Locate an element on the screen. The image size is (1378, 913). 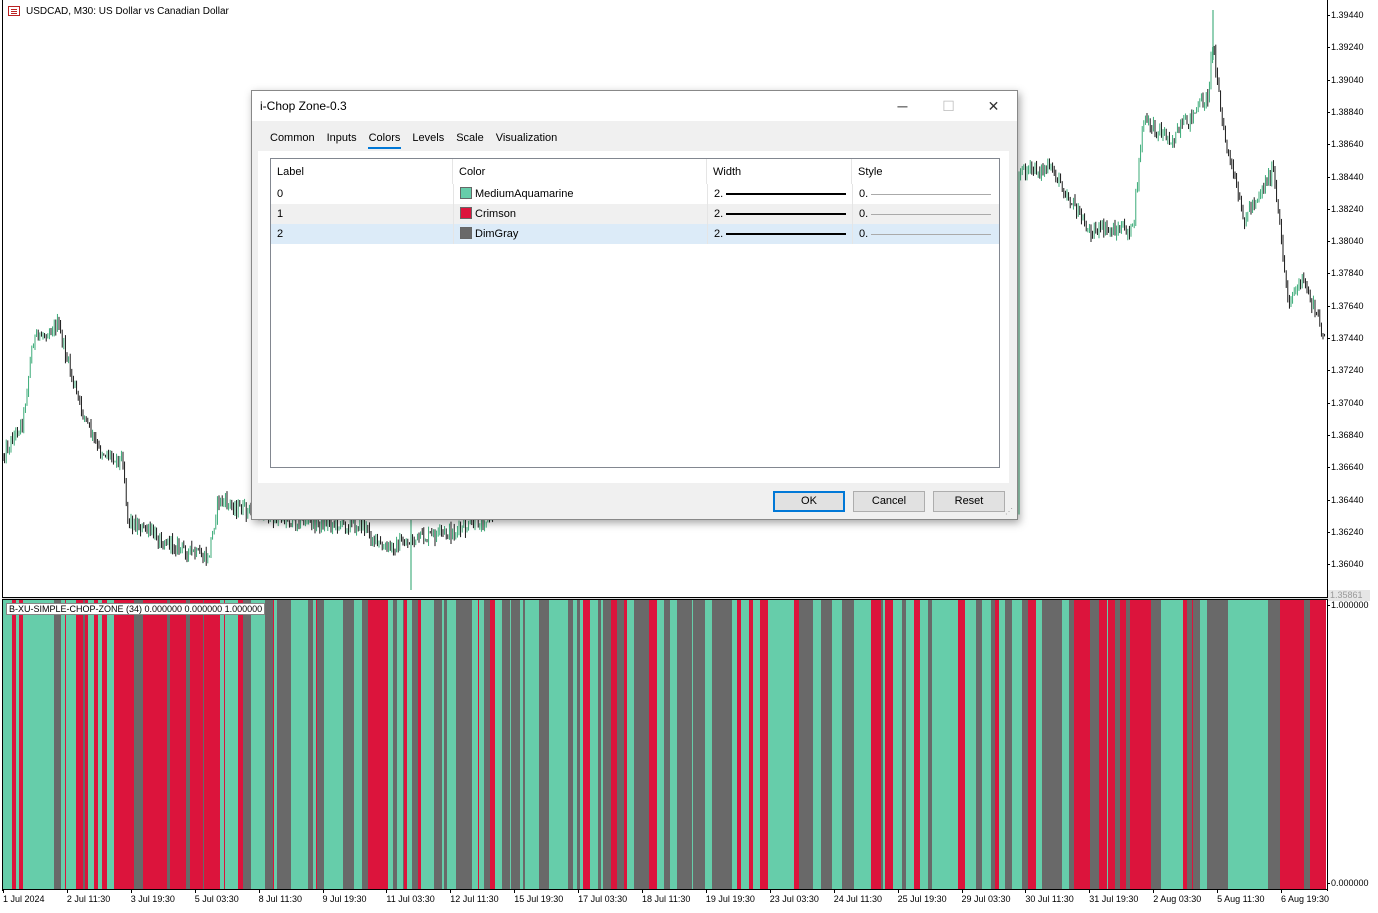
col-header-style: Style is located at coordinates (925, 172).